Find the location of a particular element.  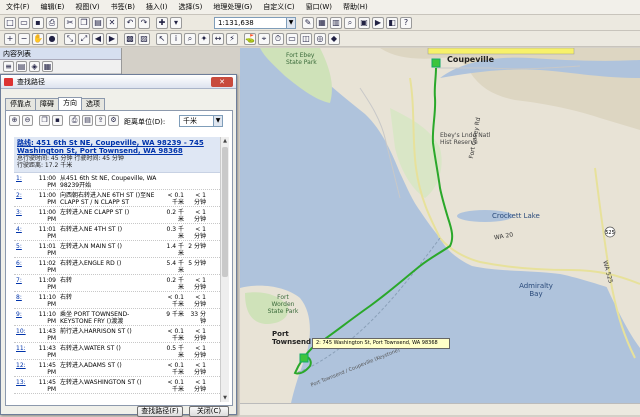

direction-row: 3: 11:00 PM 左转进入NE CLAPP ST () 0.2 千米 < 1 分钟 is located at coordinates (117, 215).